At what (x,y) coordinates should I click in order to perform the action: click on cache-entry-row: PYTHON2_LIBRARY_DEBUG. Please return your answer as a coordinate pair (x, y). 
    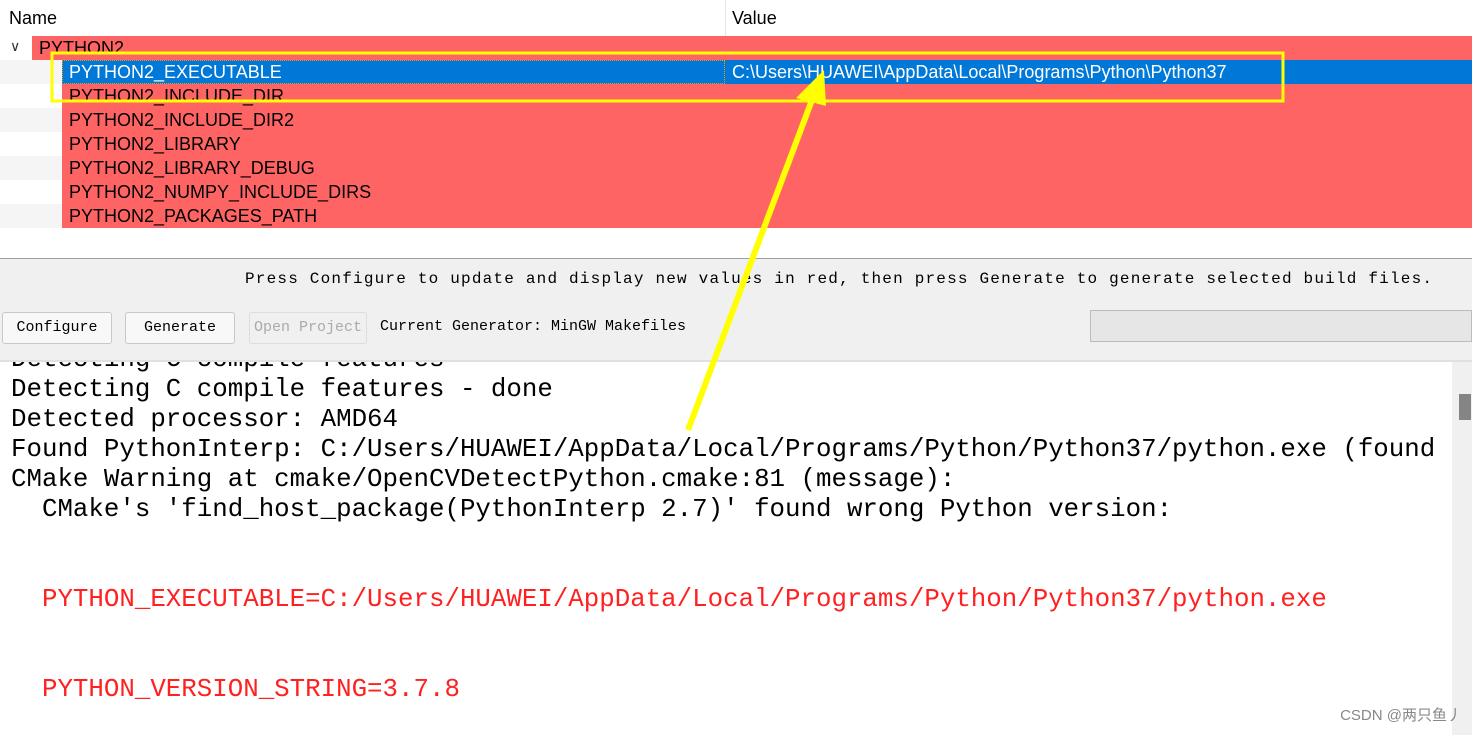
    Looking at the image, I should click on (736, 168).